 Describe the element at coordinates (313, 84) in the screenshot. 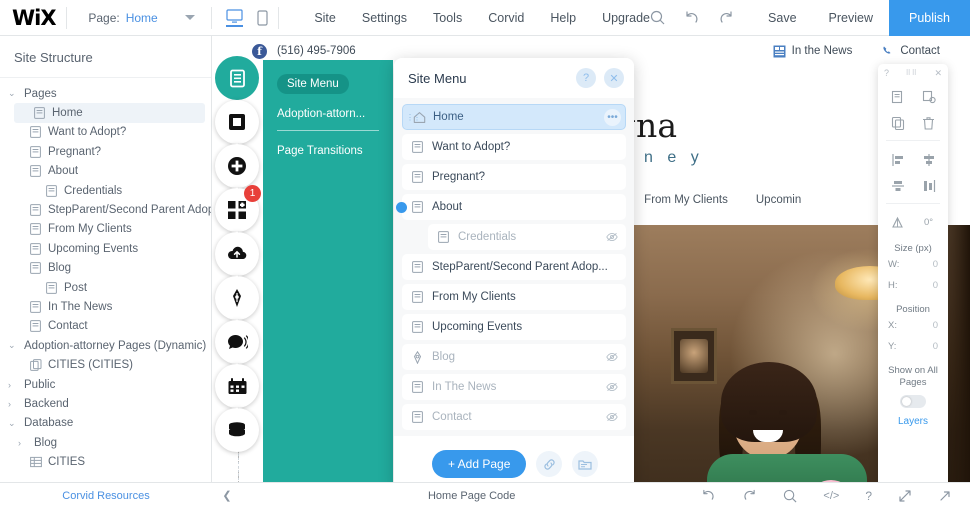

I see `flyout-pill-site-menu: Site Menu` at that location.